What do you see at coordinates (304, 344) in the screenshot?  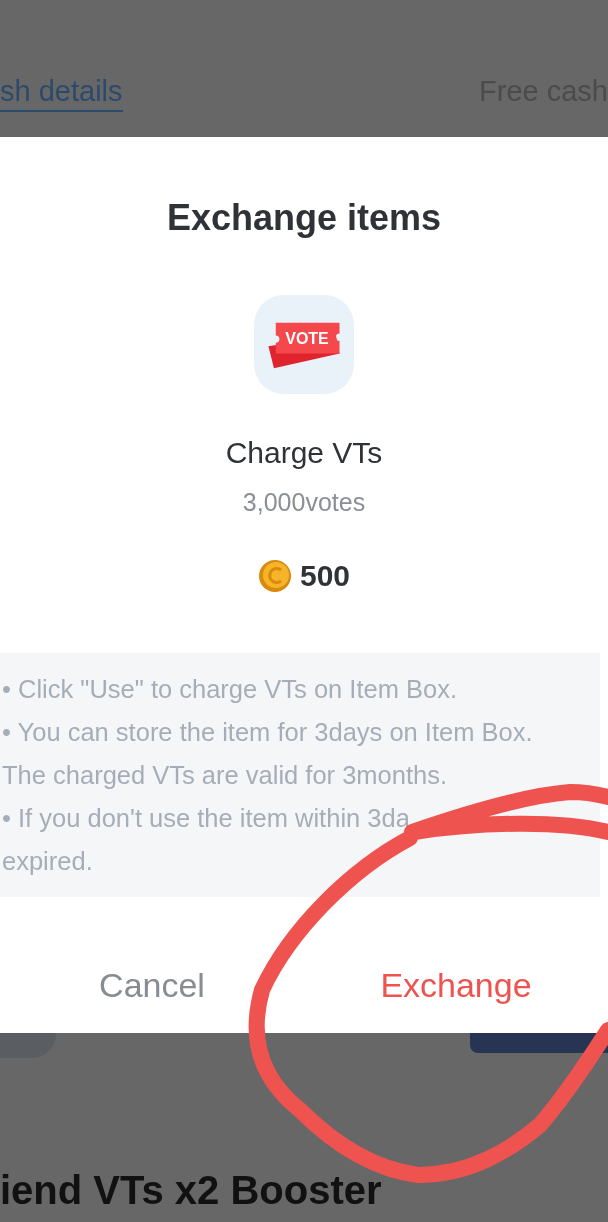 I see `ticket-icon: VOTE` at bounding box center [304, 344].